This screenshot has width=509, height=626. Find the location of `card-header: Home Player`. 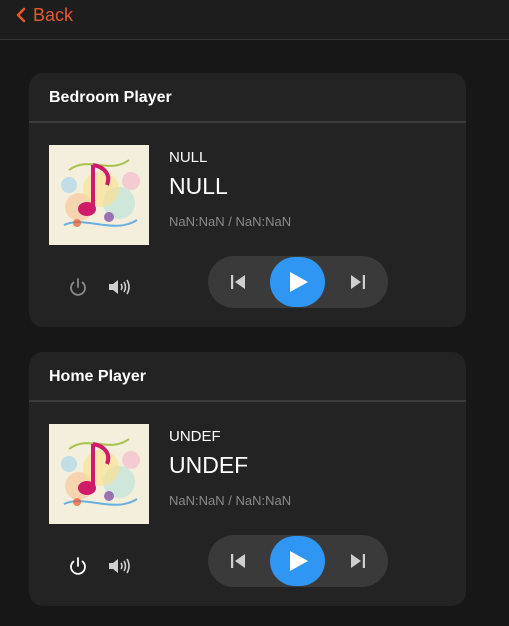

card-header: Home Player is located at coordinates (247, 377).